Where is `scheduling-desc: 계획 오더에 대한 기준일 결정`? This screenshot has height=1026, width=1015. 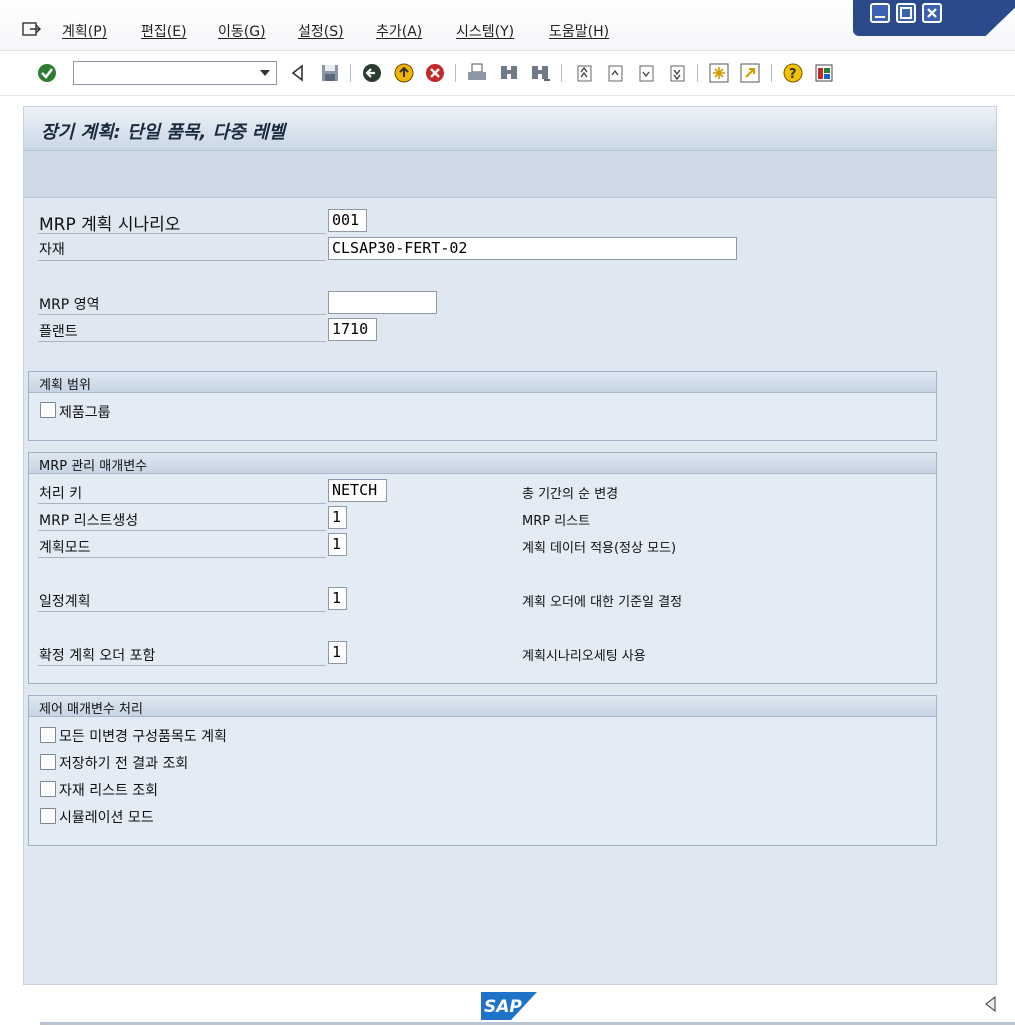
scheduling-desc: 계획 오더에 대한 기준일 결정 is located at coordinates (602, 602).